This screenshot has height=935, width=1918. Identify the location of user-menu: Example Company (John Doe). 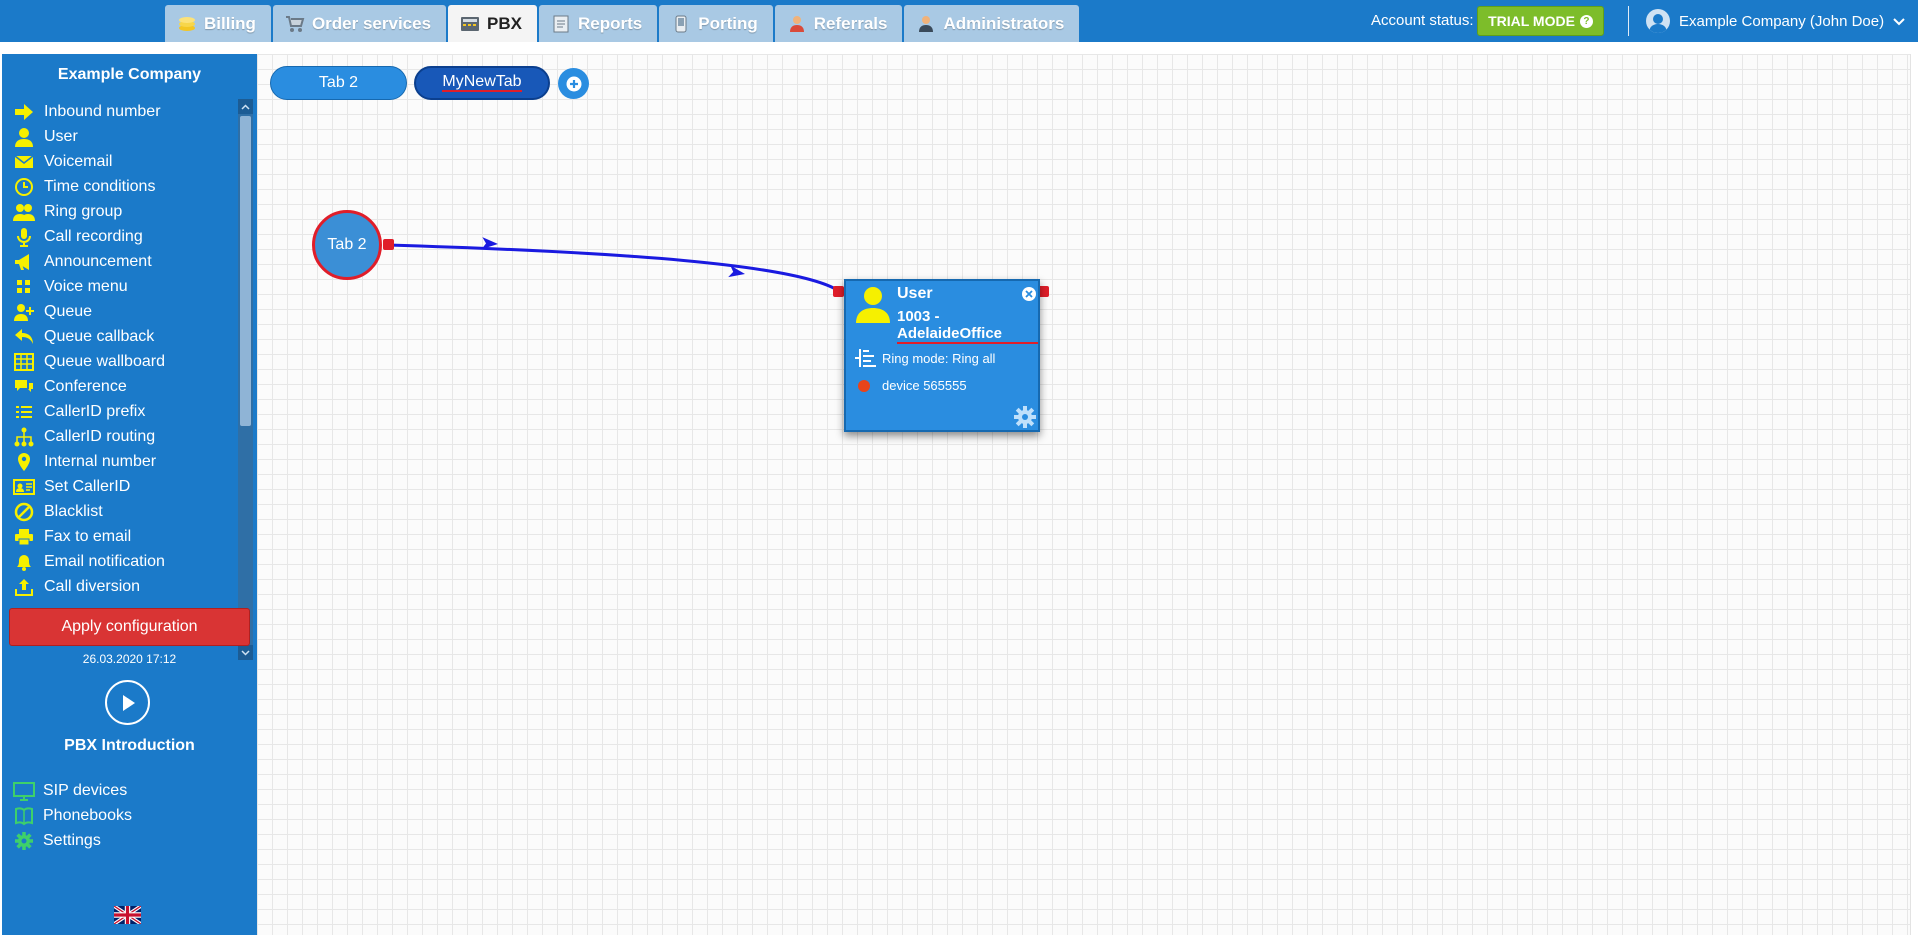
(1775, 21).